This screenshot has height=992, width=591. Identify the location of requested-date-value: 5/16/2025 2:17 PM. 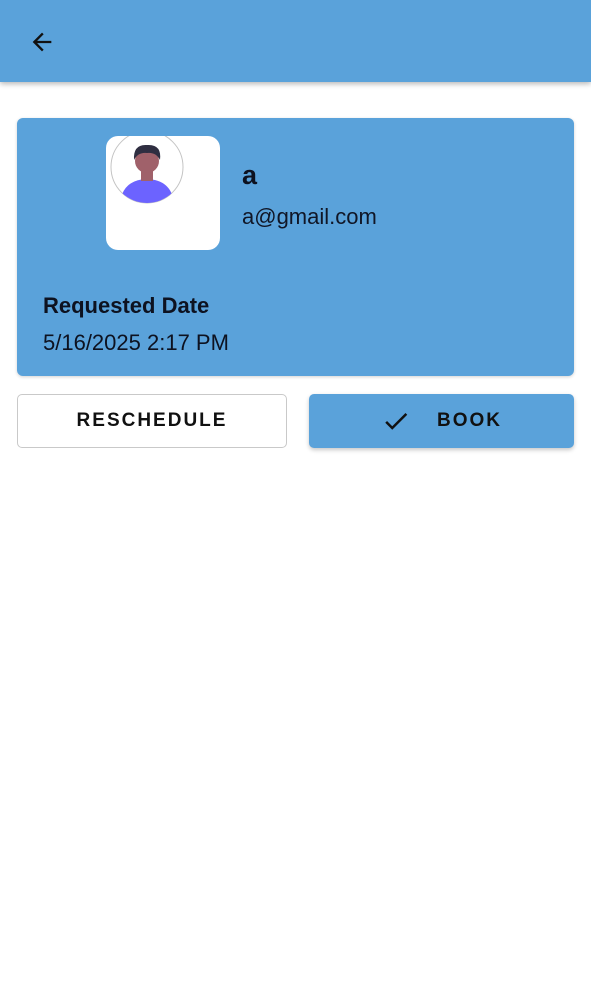
(136, 342).